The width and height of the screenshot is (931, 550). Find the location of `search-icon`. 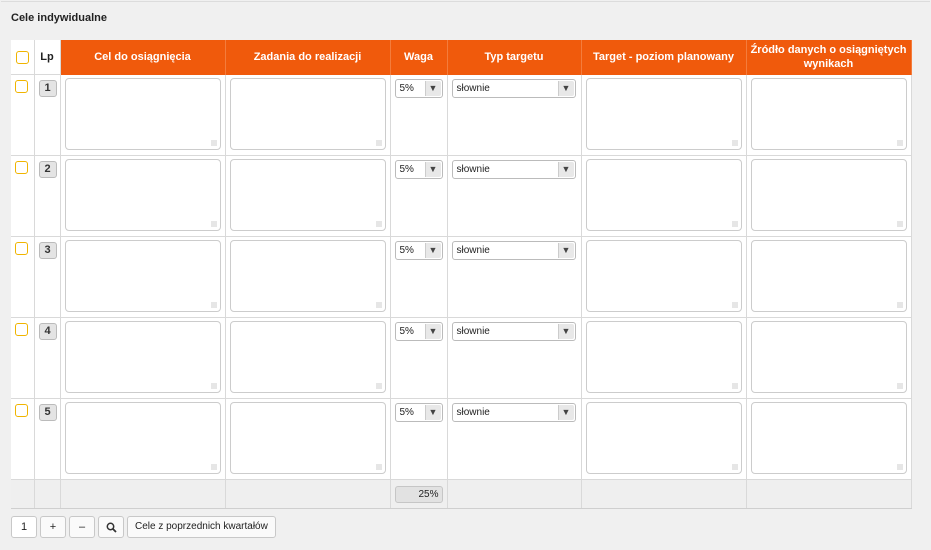

search-icon is located at coordinates (111, 527).